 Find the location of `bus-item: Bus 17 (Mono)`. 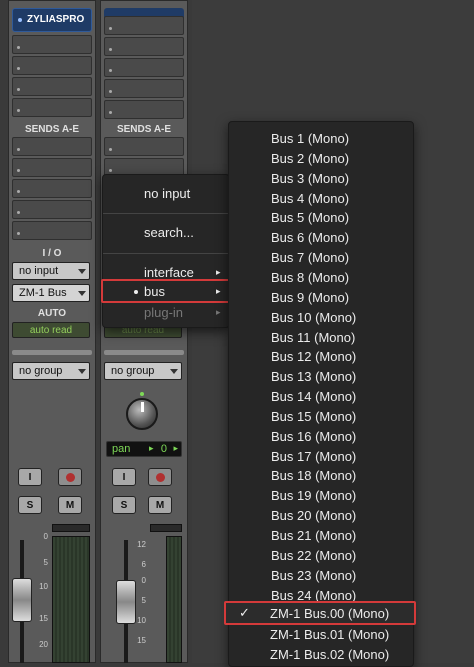

bus-item: Bus 17 (Mono) is located at coordinates (313, 456).